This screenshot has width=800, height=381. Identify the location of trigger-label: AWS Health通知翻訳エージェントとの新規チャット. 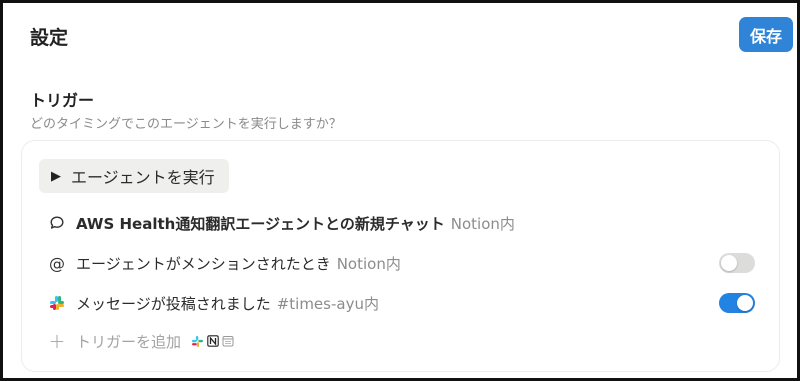
(260, 223).